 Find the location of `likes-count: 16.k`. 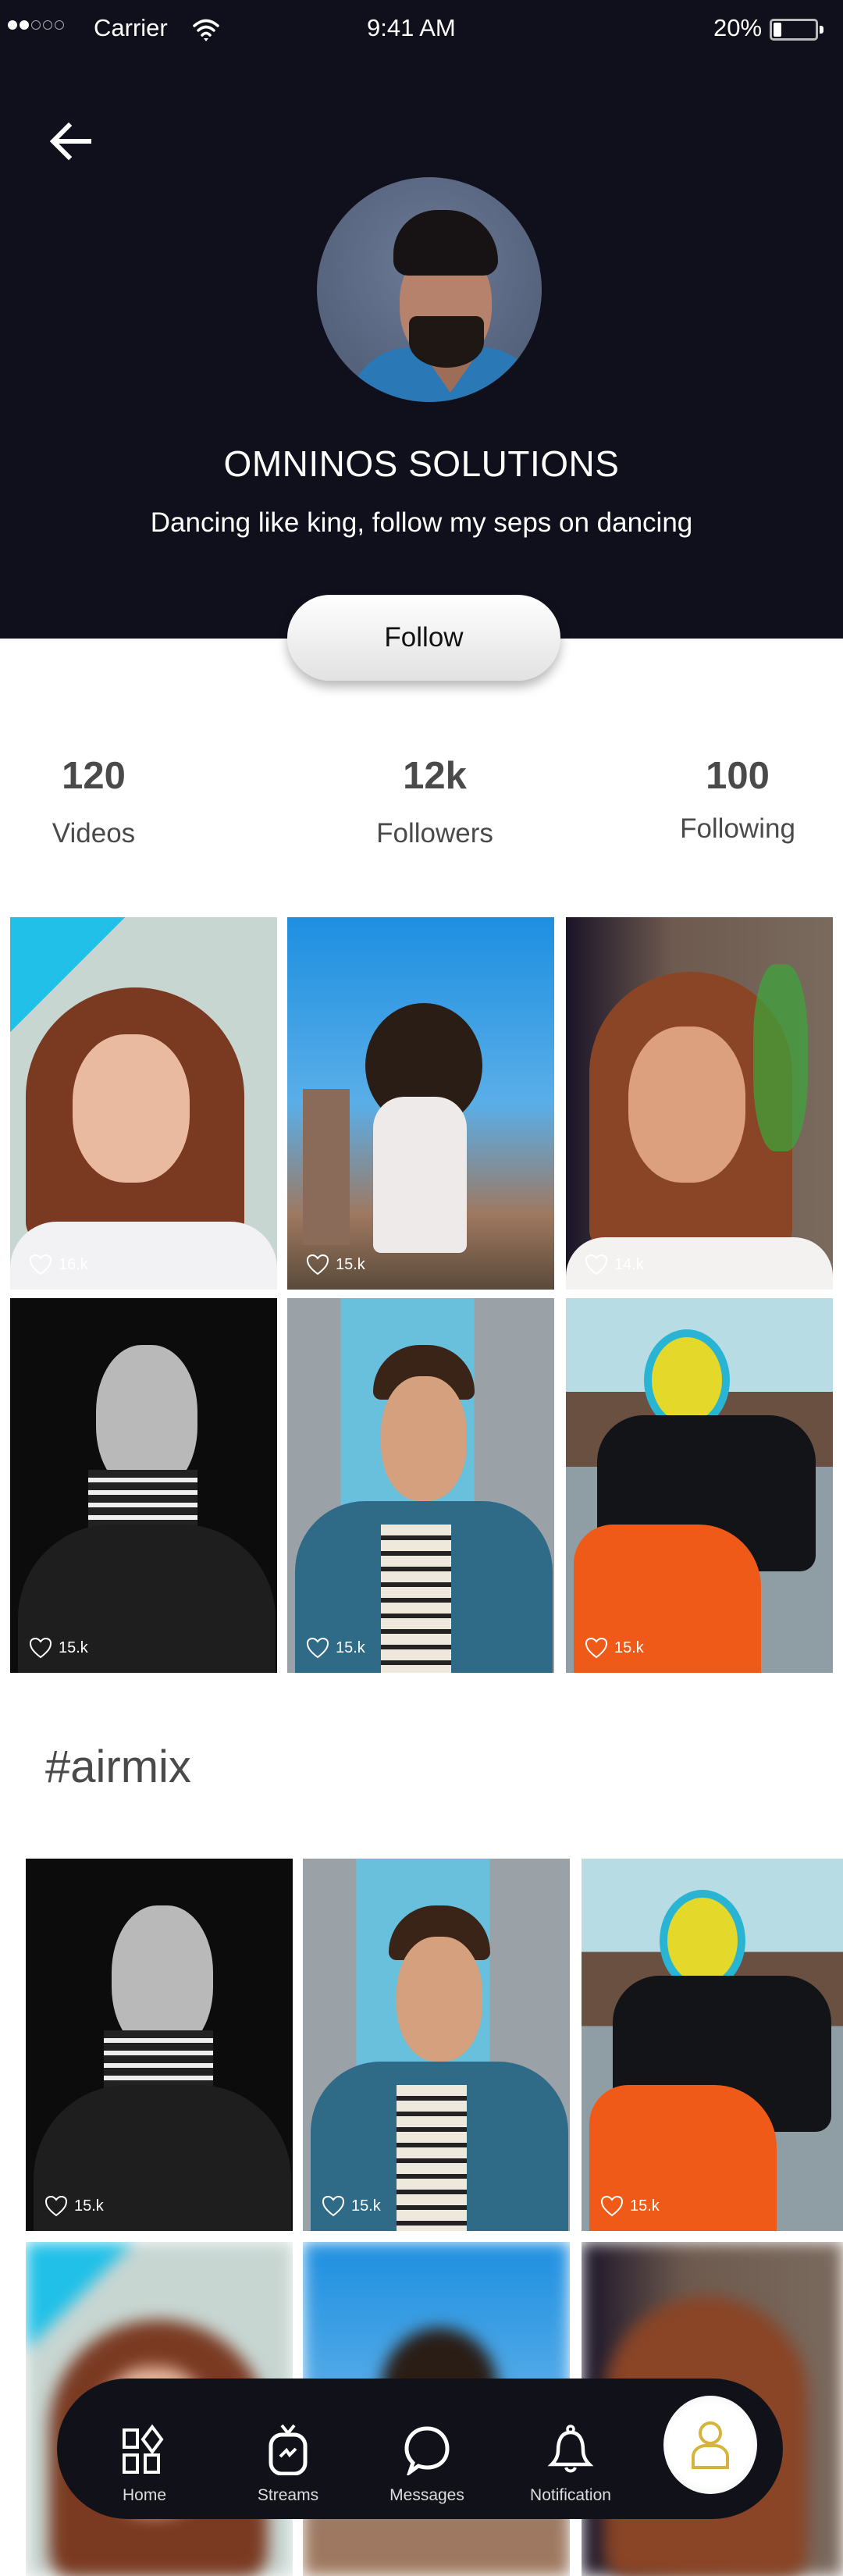

likes-count: 16.k is located at coordinates (59, 1265).